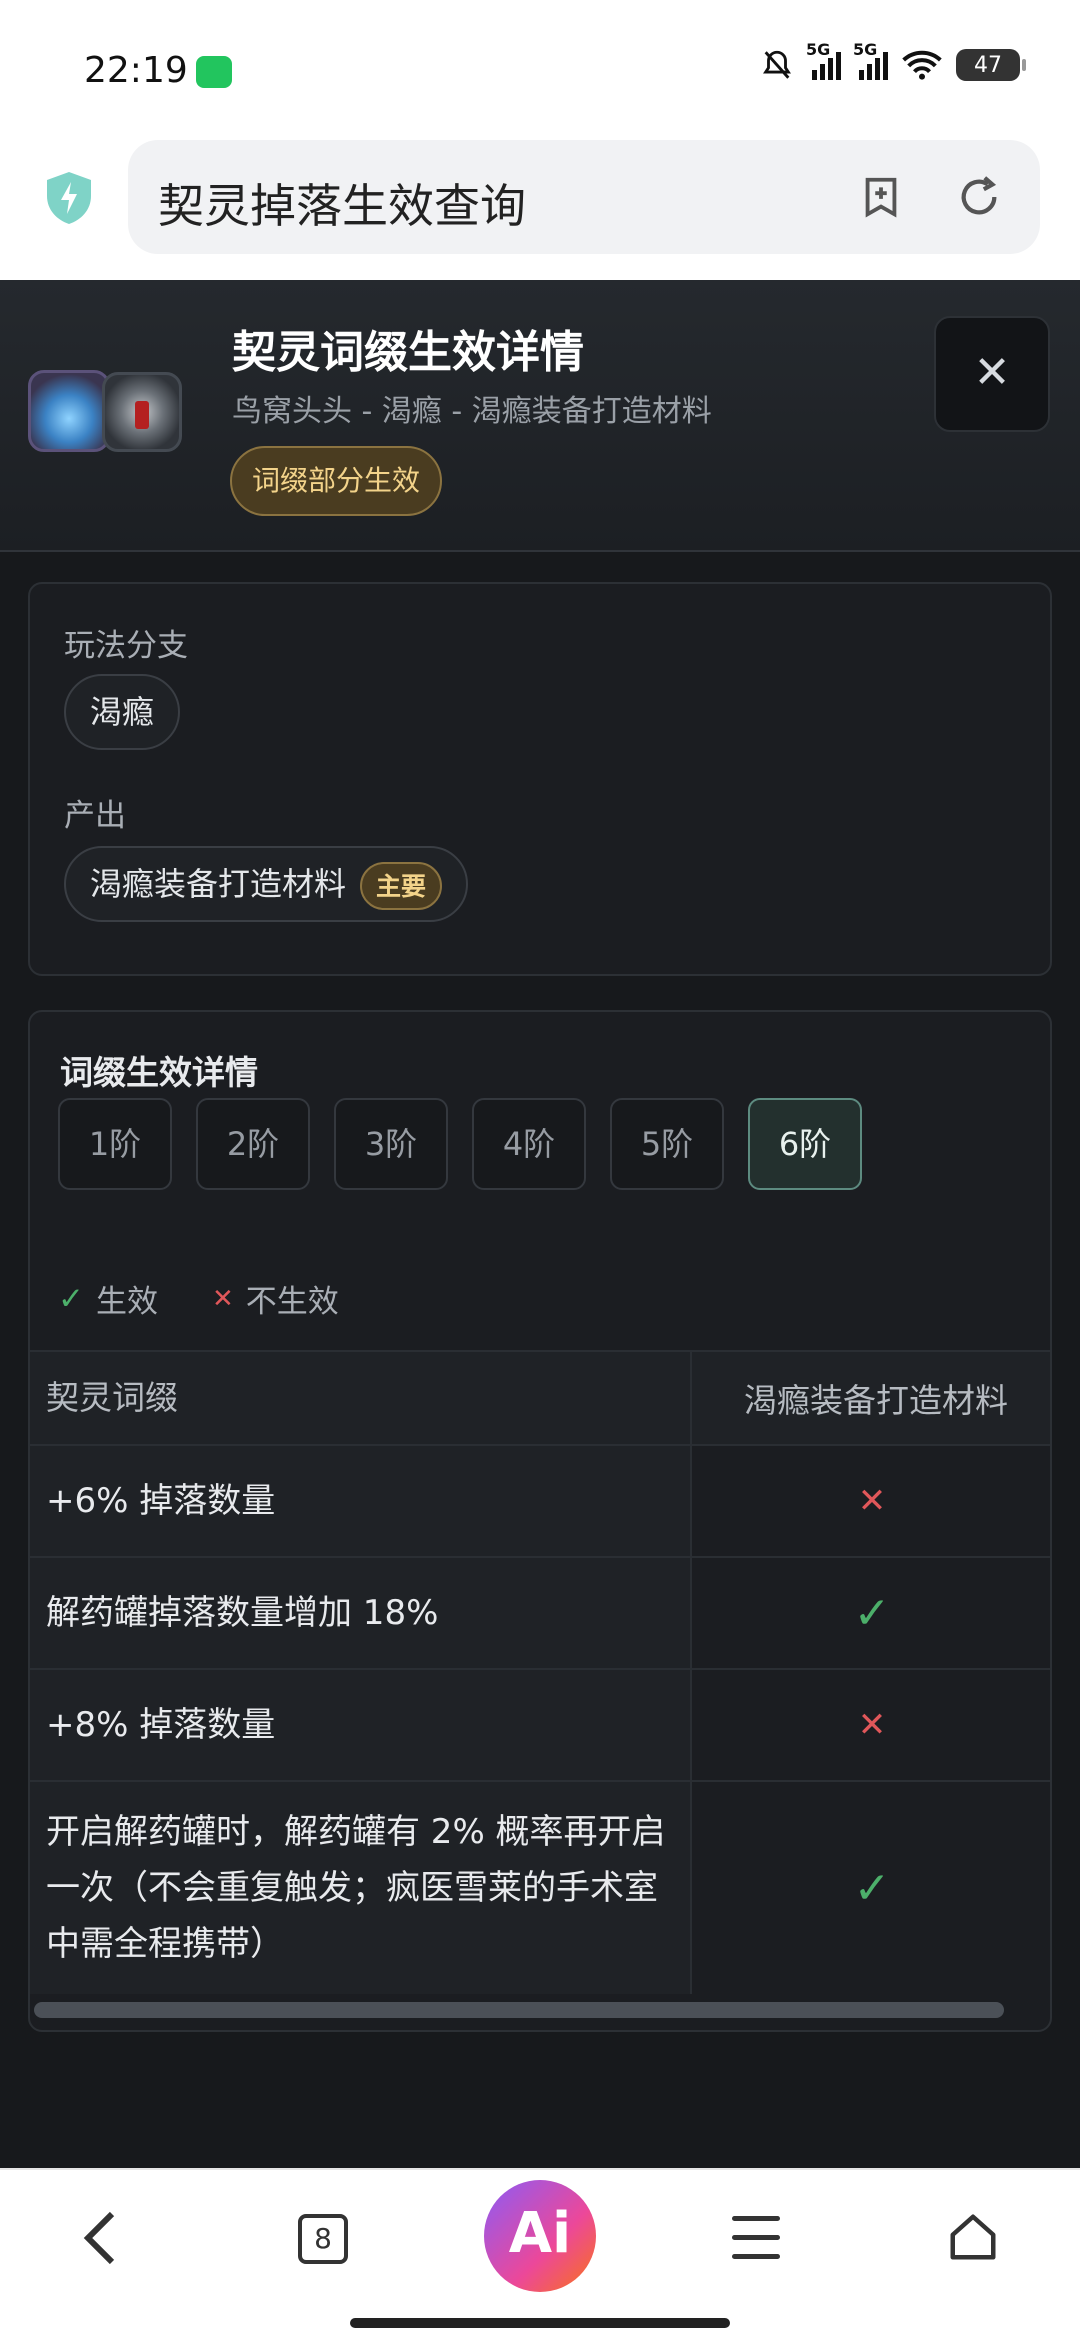 The width and height of the screenshot is (1080, 2339). What do you see at coordinates (336, 481) in the screenshot?
I see `status-badge: 词缀部分生效` at bounding box center [336, 481].